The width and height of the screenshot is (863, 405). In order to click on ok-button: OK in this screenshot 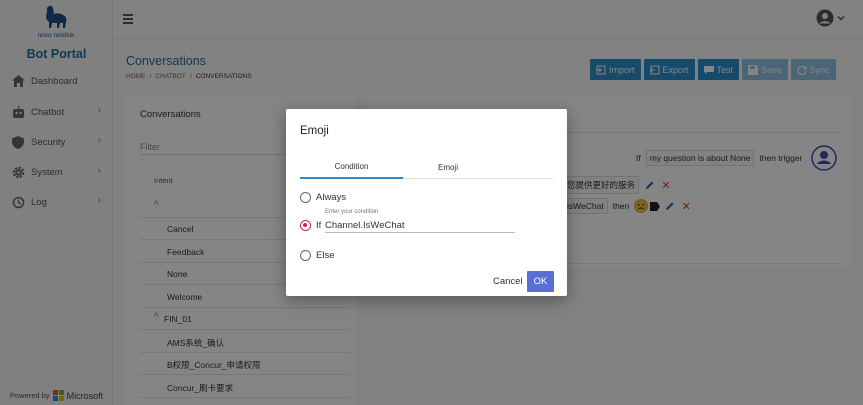, I will do `click(540, 281)`.